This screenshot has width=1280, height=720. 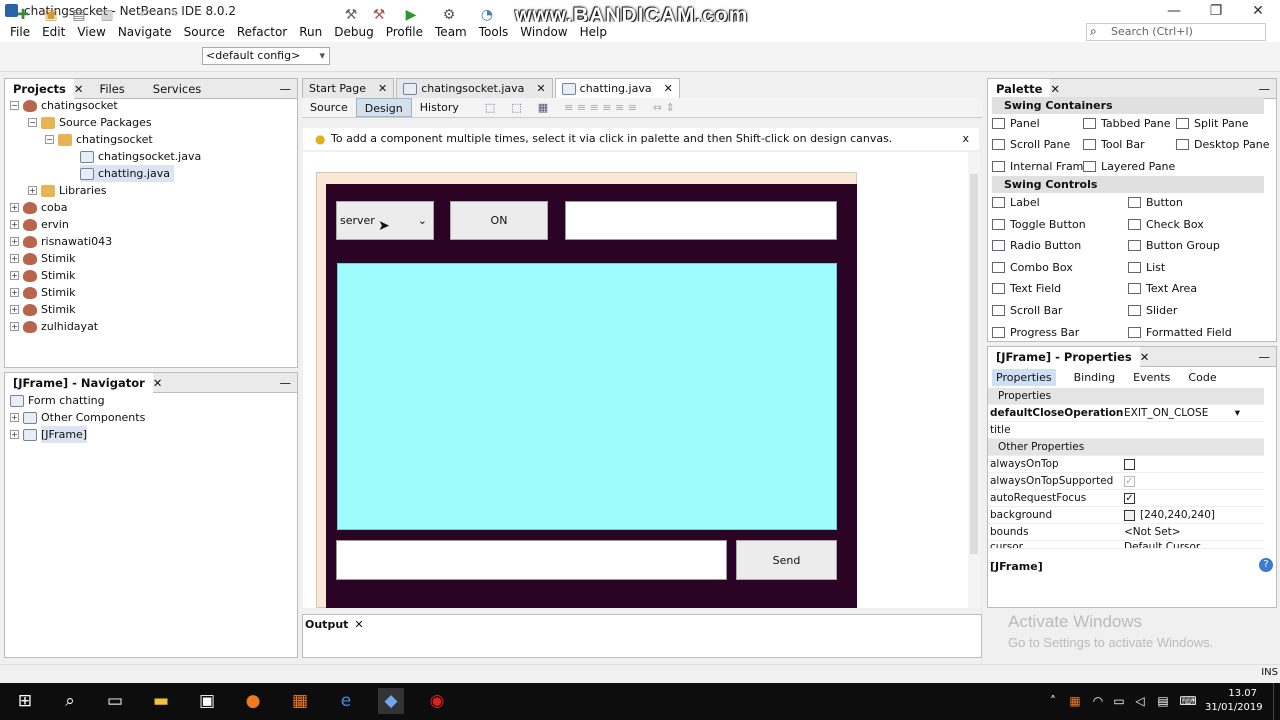 What do you see at coordinates (39, 207) in the screenshot?
I see `tree-item: + coba` at bounding box center [39, 207].